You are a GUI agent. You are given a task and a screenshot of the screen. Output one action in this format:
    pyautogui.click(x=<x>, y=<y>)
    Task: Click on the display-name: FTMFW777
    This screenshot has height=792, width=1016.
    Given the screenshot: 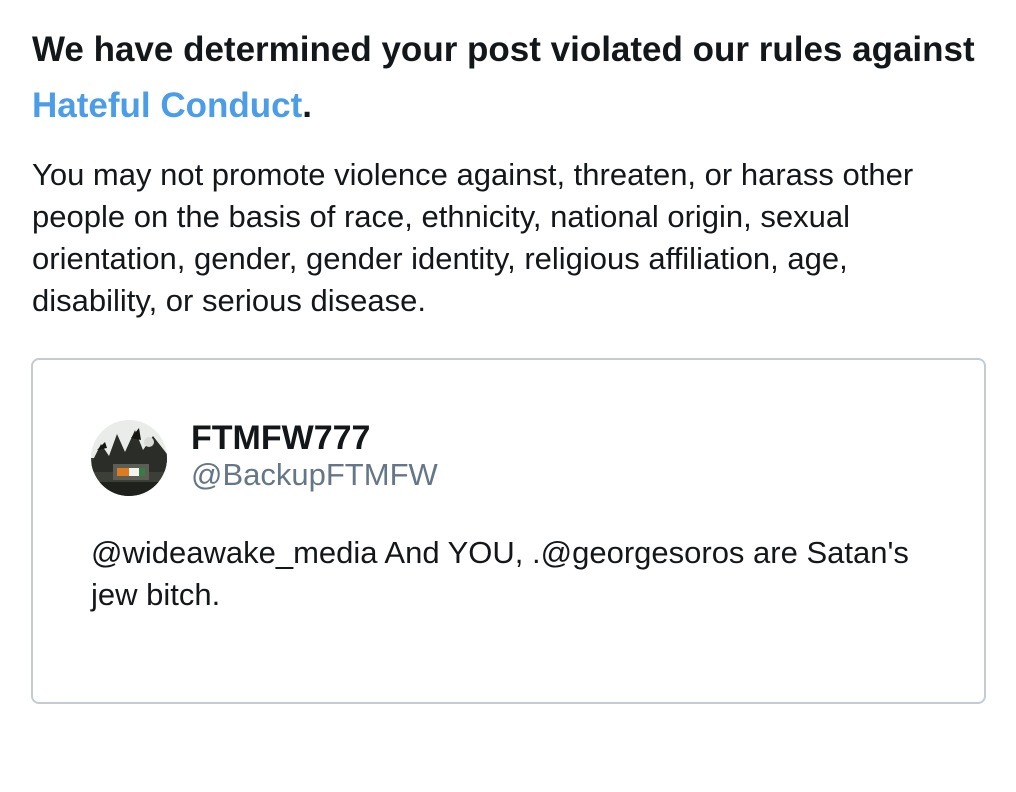 What is the action you would take?
    pyautogui.click(x=314, y=438)
    